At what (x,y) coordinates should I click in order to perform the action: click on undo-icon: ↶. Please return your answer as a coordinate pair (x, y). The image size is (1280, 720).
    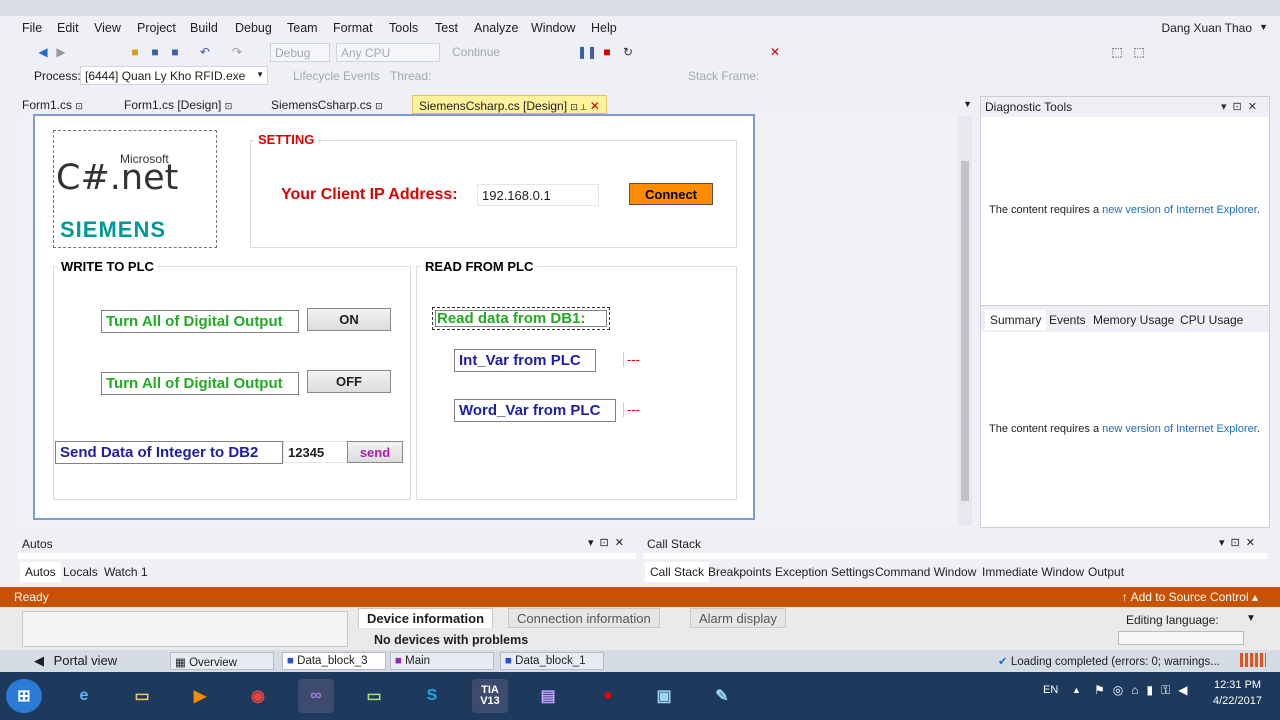
    Looking at the image, I should click on (205, 52).